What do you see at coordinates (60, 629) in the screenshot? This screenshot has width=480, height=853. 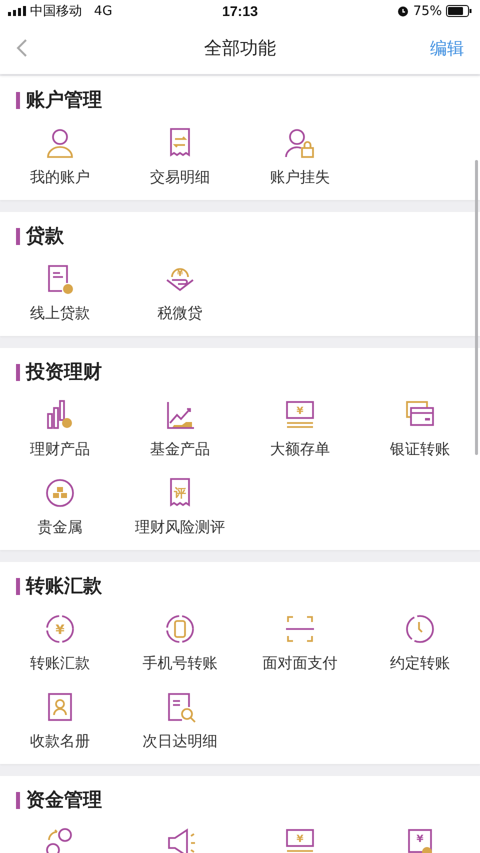 I see `yen-circle-icon: ¥` at bounding box center [60, 629].